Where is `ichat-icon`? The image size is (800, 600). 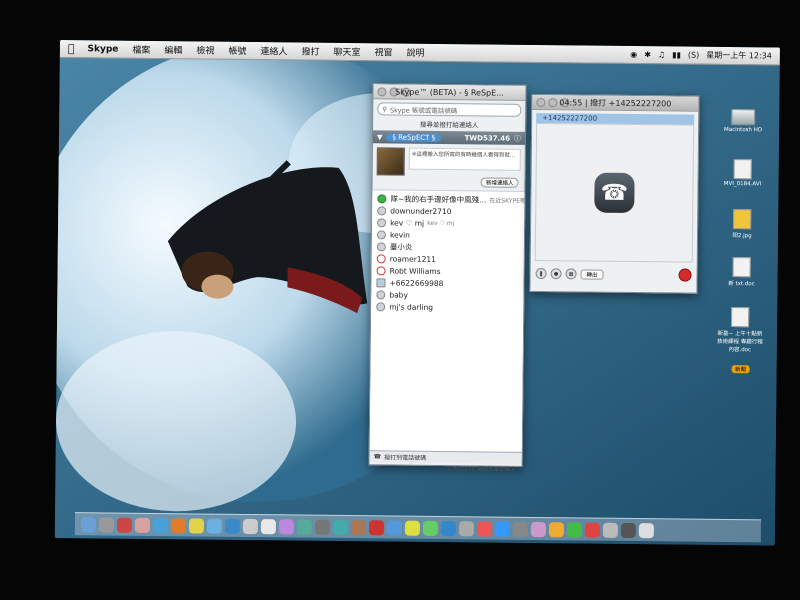 ichat-icon is located at coordinates (196, 525).